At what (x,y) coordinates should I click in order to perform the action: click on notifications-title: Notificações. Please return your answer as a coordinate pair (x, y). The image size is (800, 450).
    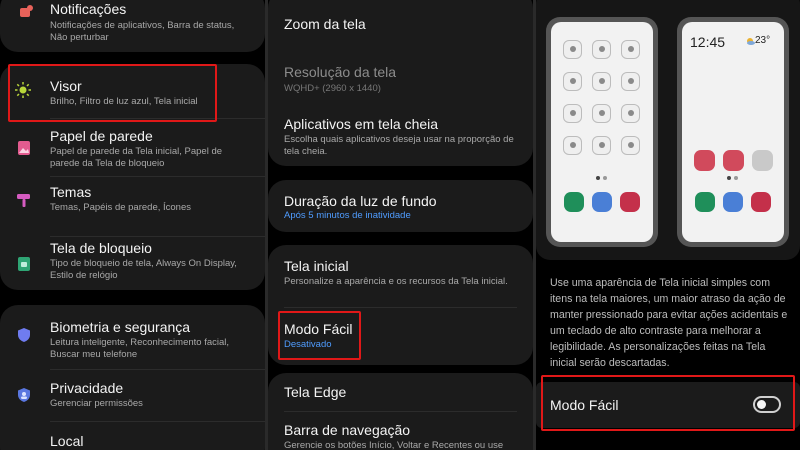
    Looking at the image, I should click on (88, 9).